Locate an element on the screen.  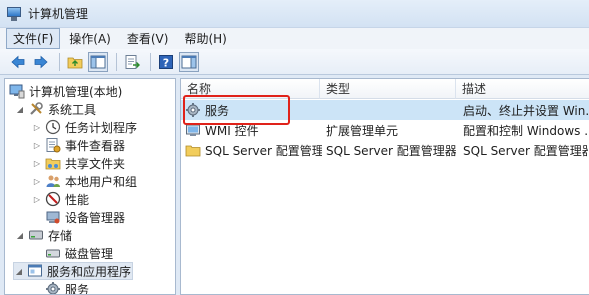
folder-icon is located at coordinates (193, 150).